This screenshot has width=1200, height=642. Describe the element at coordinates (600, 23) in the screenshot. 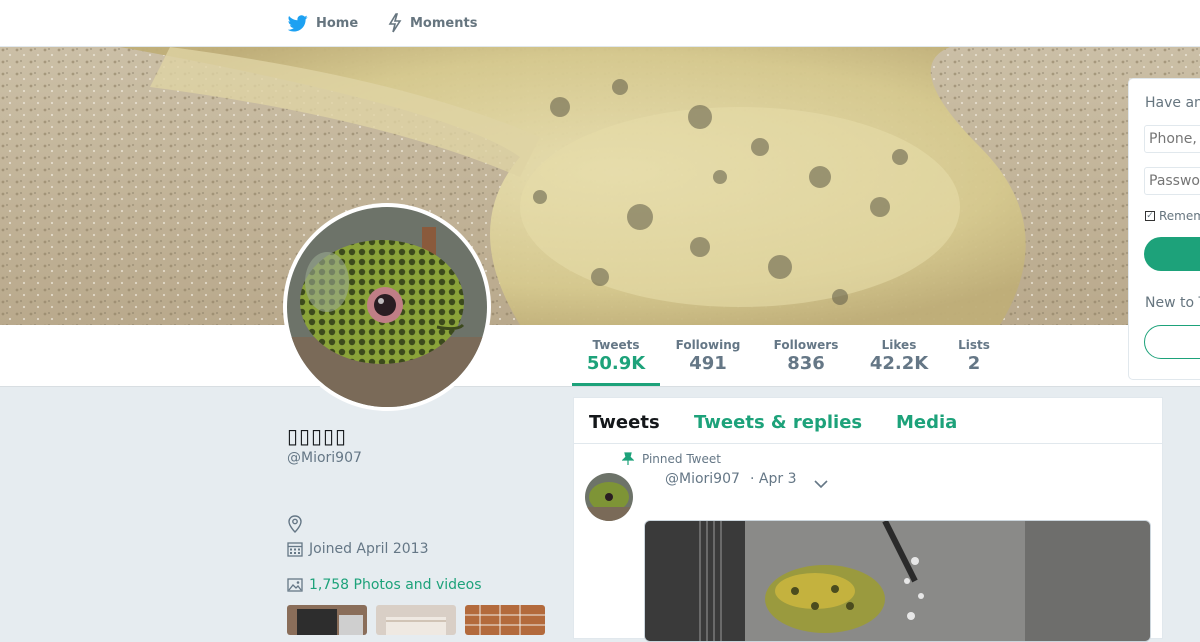

I see `top-nav: Home Moments` at that location.